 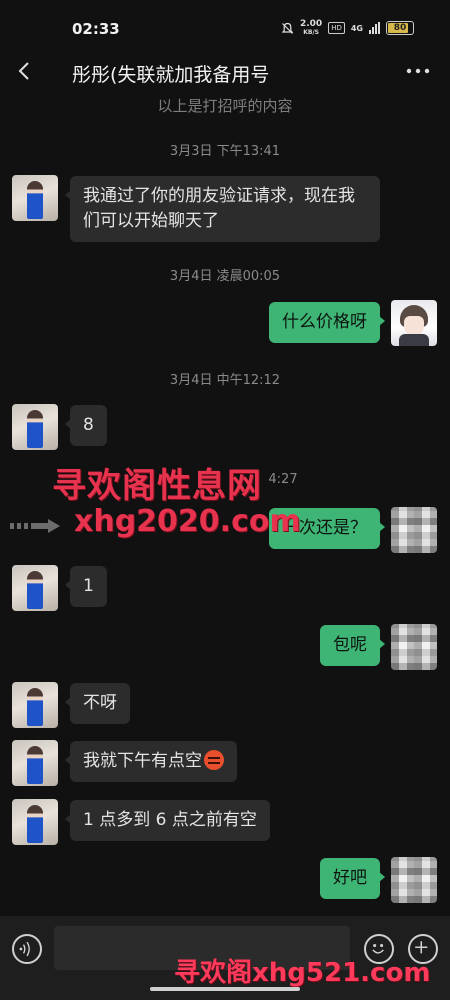 What do you see at coordinates (157, 486) in the screenshot?
I see `watermark-site-name: 寻欢阁性息网` at bounding box center [157, 486].